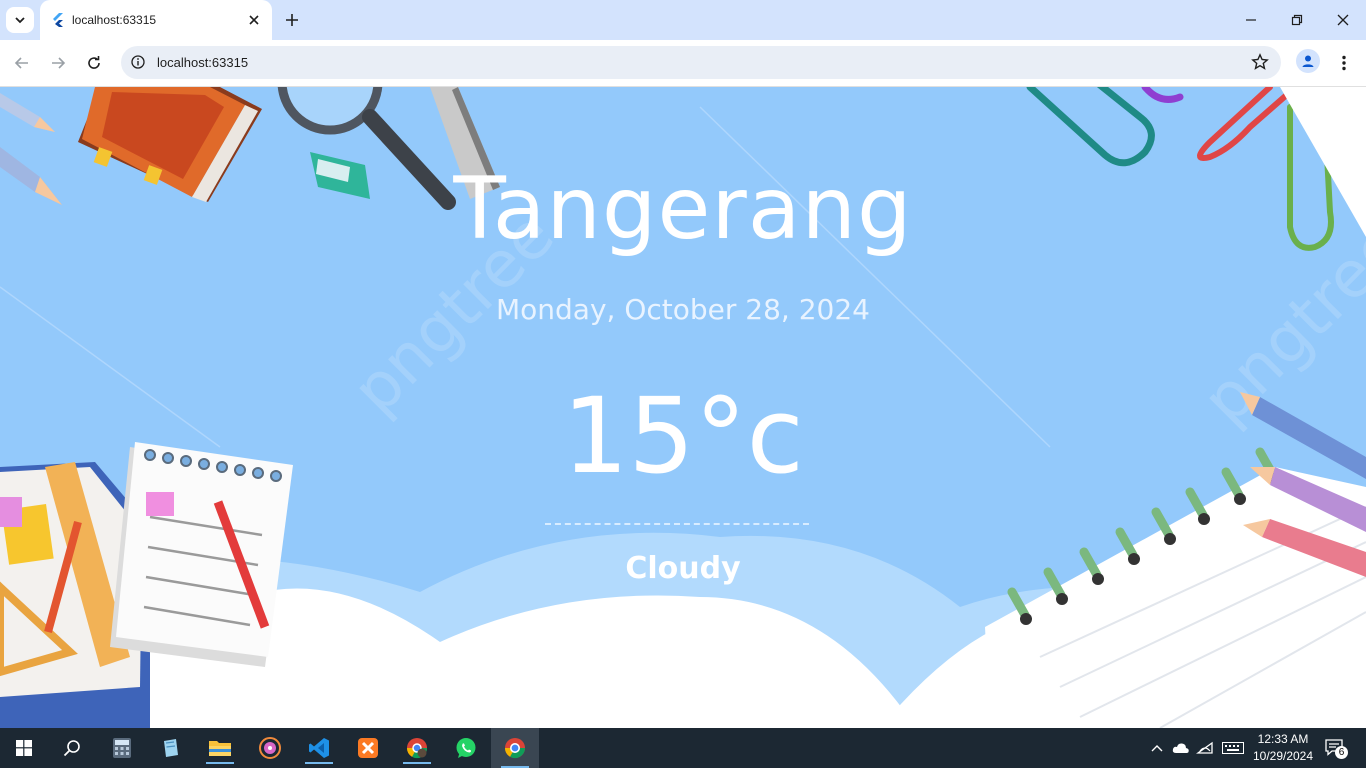 This screenshot has height=768, width=1366. I want to click on browser-toolbar: localhost:63315, so click(683, 63).